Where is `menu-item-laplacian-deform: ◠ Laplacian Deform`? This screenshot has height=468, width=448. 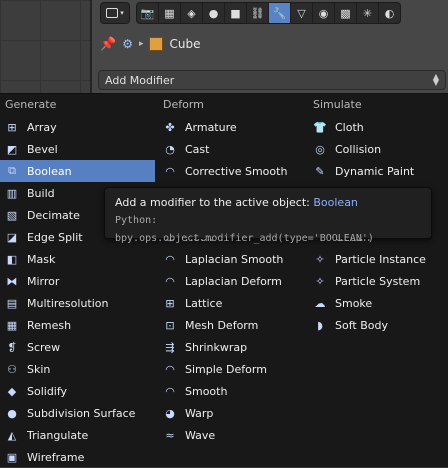
menu-item-laplacian-deform: ◠ Laplacian Deform is located at coordinates (233, 281).